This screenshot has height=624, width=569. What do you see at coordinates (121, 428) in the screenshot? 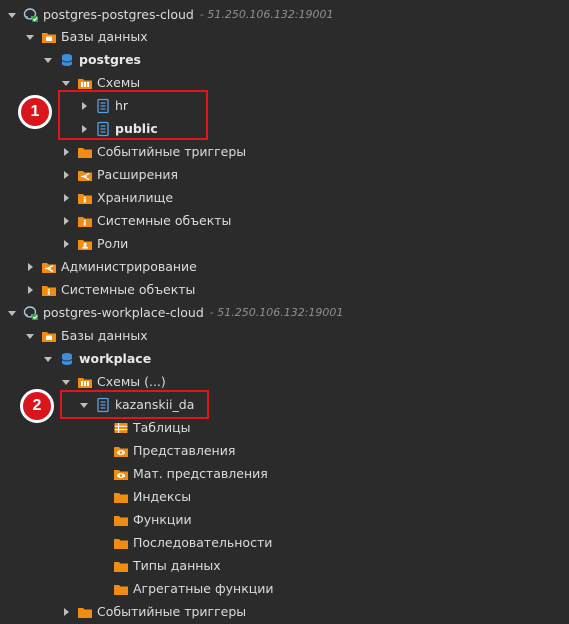
I see `table-icon` at bounding box center [121, 428].